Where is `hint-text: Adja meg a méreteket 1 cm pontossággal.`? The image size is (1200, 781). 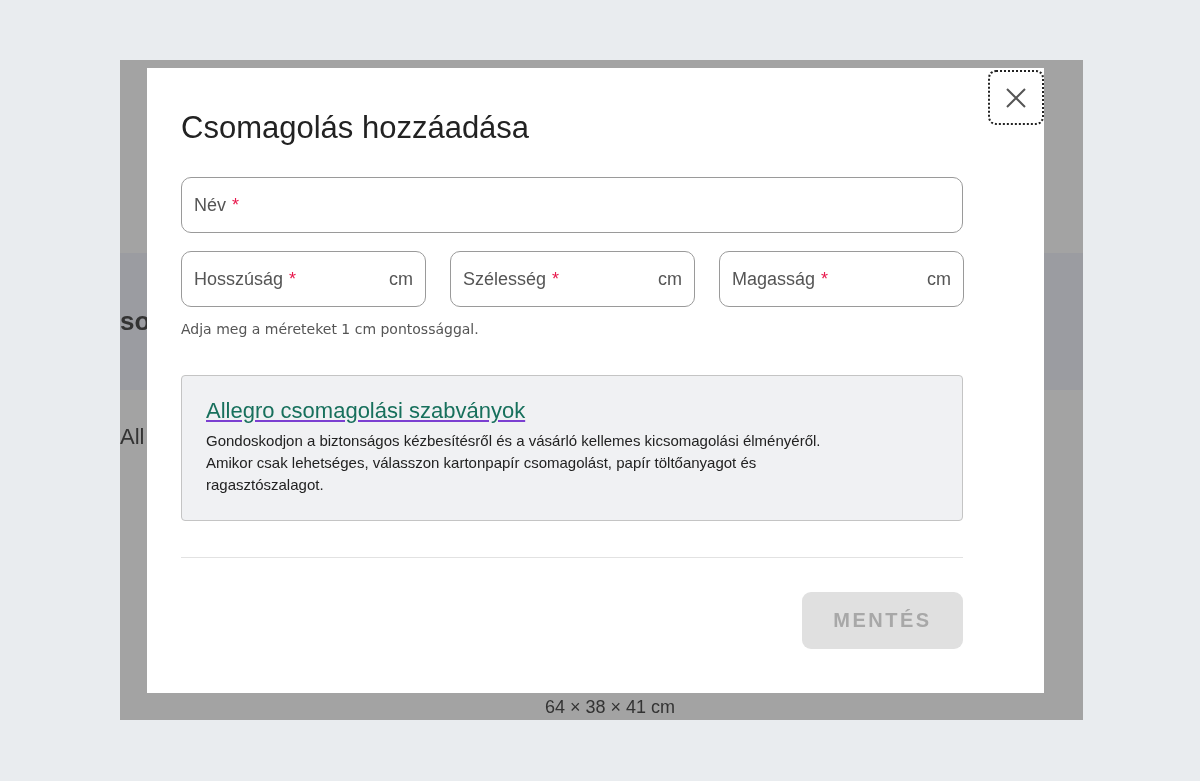
hint-text: Adja meg a méreteket 1 cm pontossággal. is located at coordinates (330, 329).